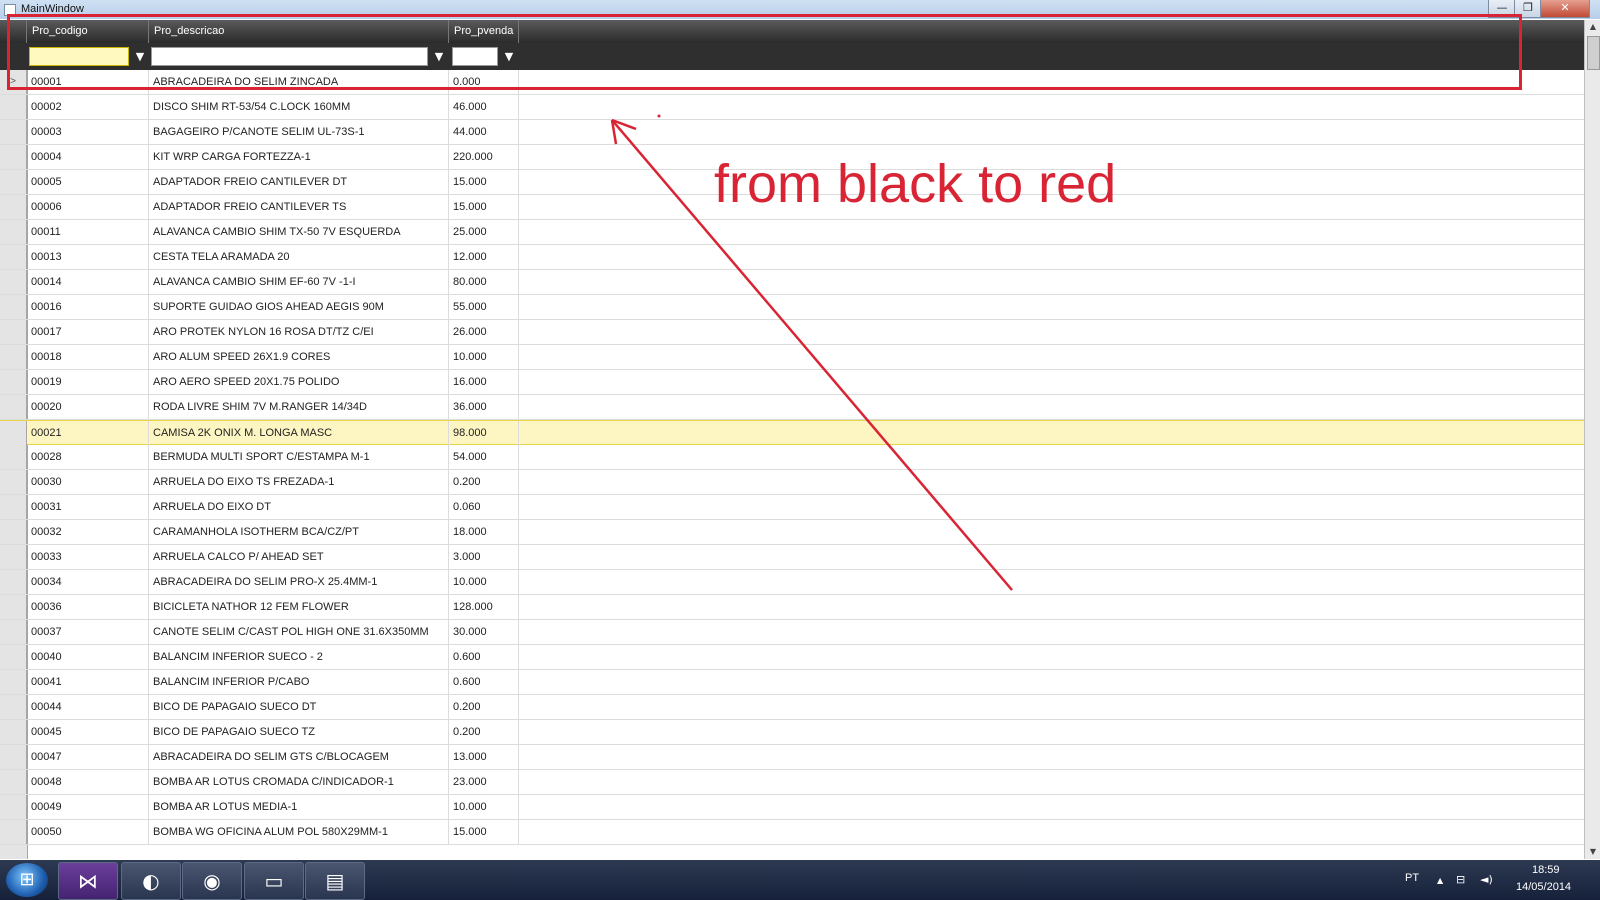 The width and height of the screenshot is (1600, 900). Describe the element at coordinates (299, 532) in the screenshot. I see `cell-pro-descricao: CARAMANHOLA ISOTHERM BCA/CZ/PT` at that location.